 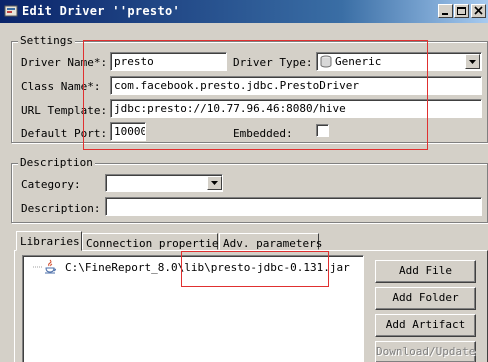 I want to click on highlight-box-library, so click(x=255, y=269).